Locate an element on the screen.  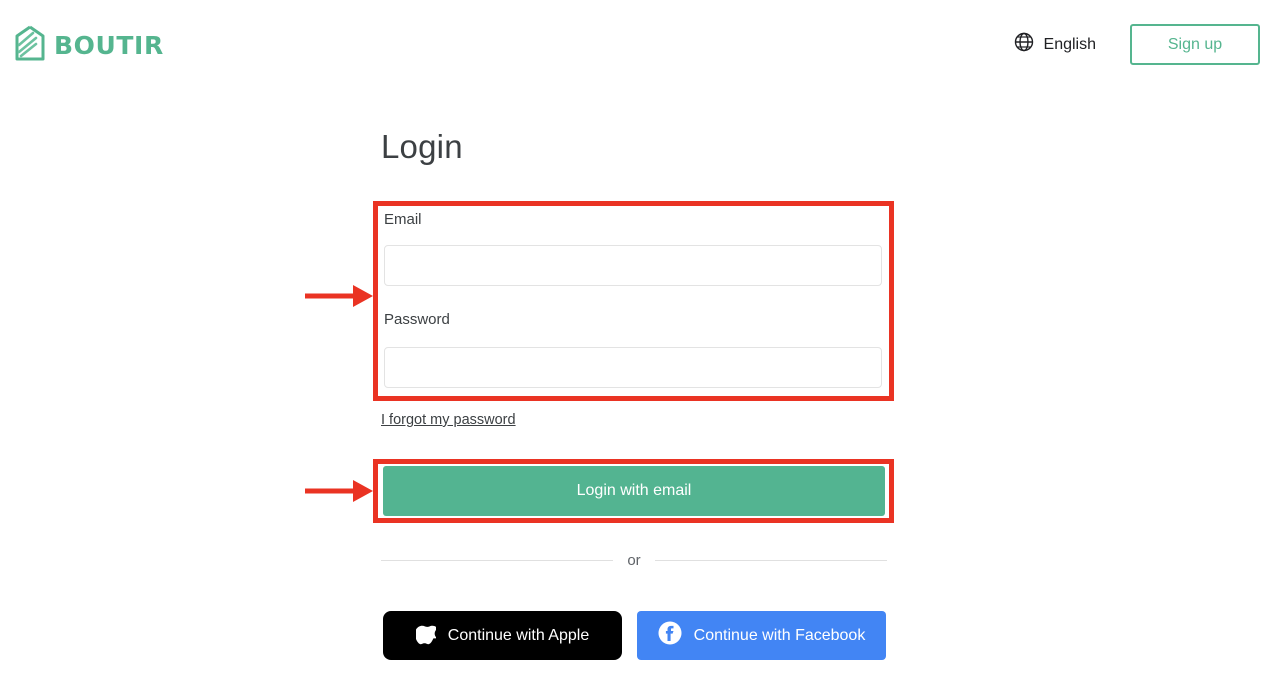
sign-up-button: Sign up is located at coordinates (1195, 44).